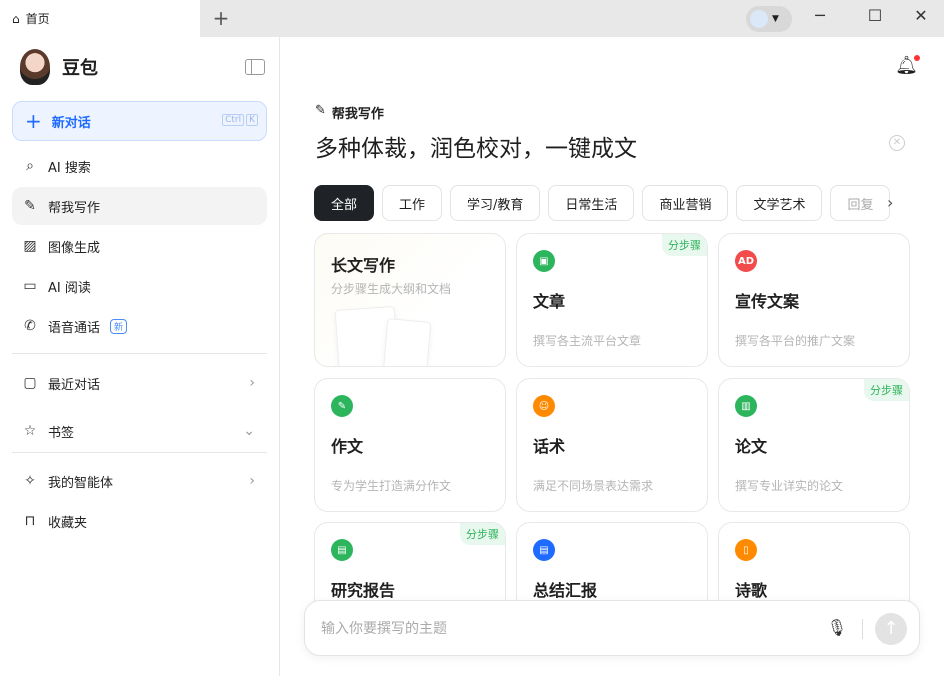 The image size is (944, 676). Describe the element at coordinates (544, 406) in the screenshot. I see `card-icon: ☺` at that location.